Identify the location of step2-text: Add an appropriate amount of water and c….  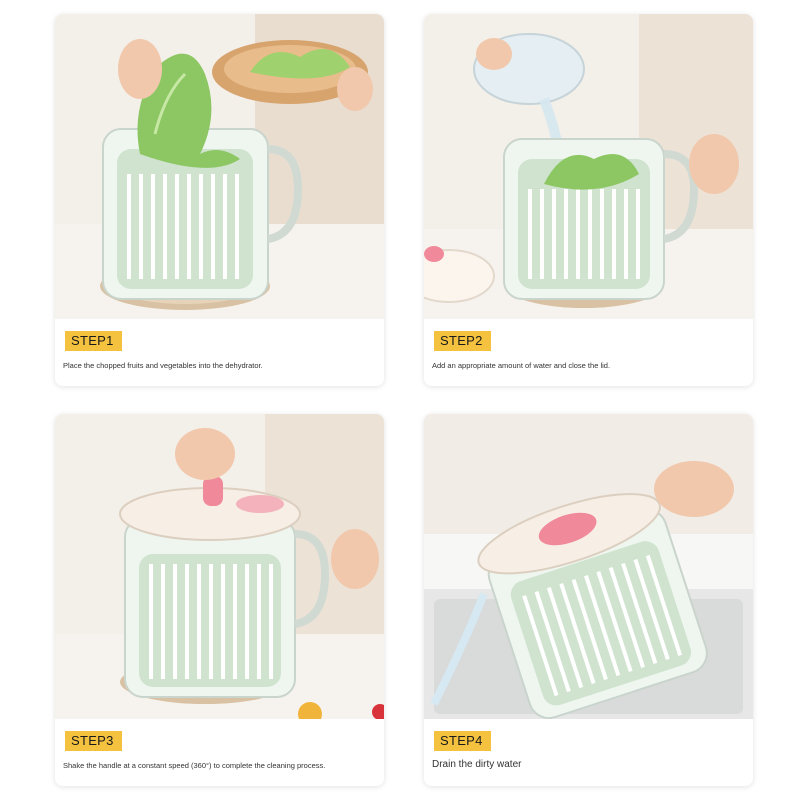
(521, 365).